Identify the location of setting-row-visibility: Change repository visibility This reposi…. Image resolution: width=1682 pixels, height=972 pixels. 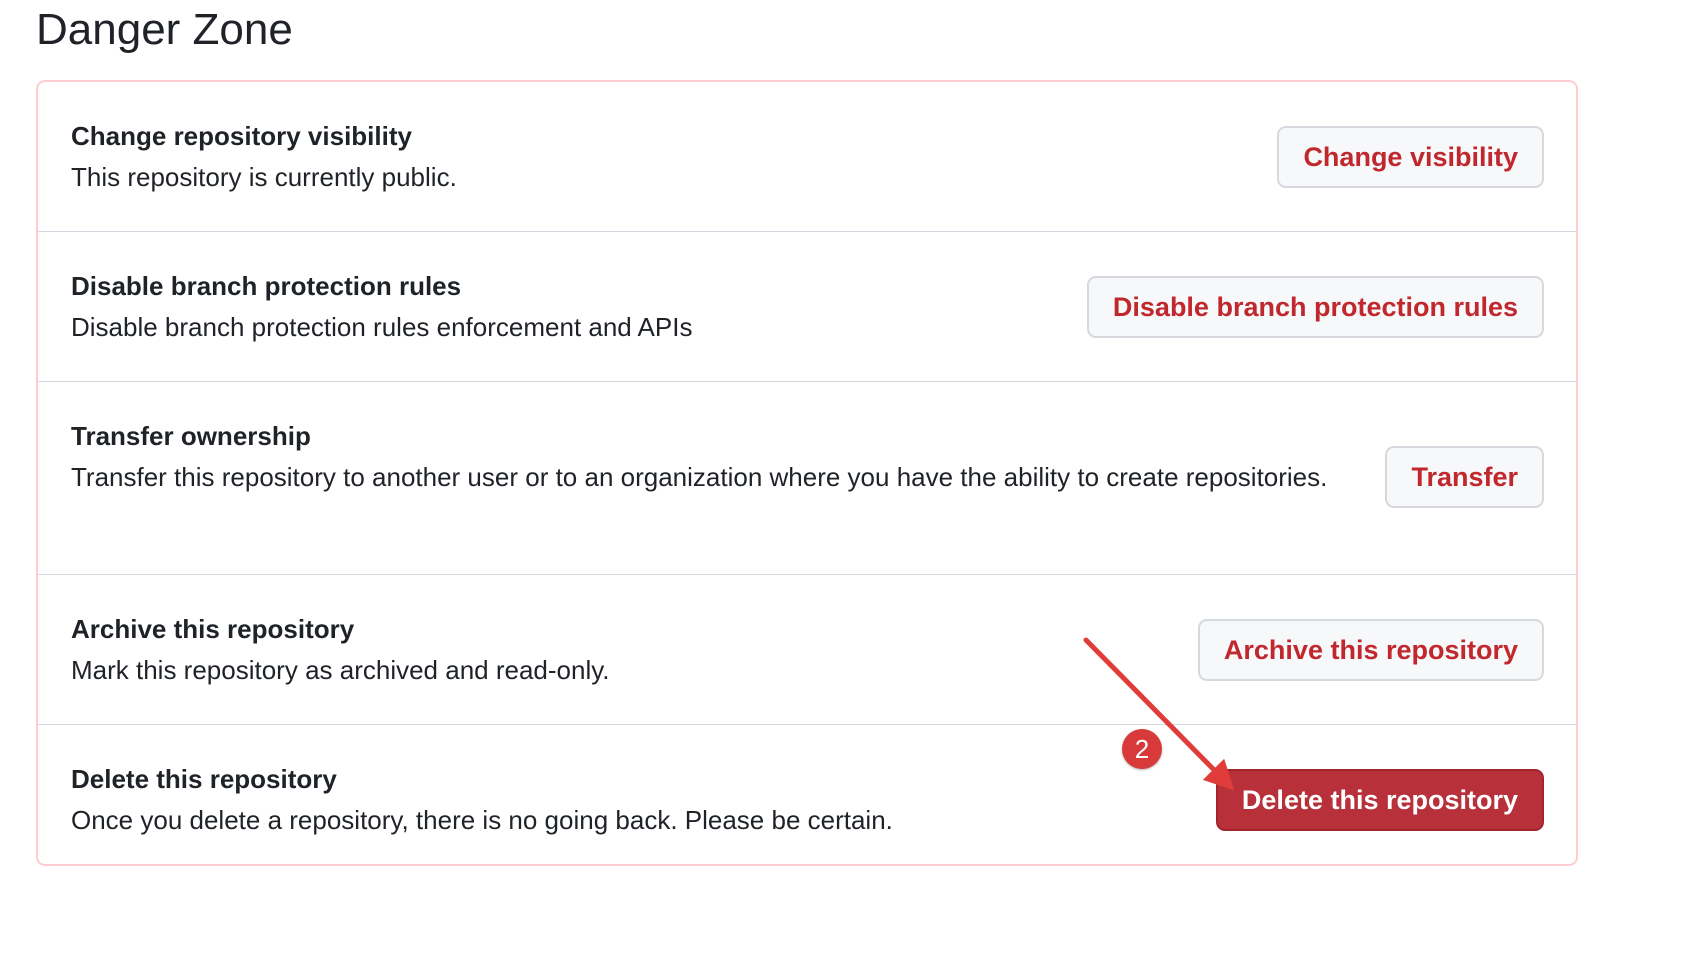
(807, 157).